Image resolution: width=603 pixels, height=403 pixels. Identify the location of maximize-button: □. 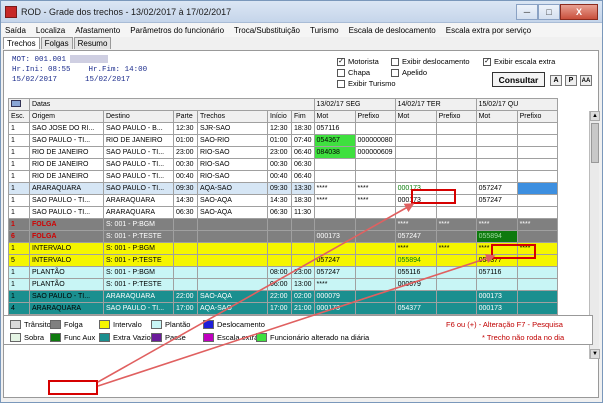
(549, 11).